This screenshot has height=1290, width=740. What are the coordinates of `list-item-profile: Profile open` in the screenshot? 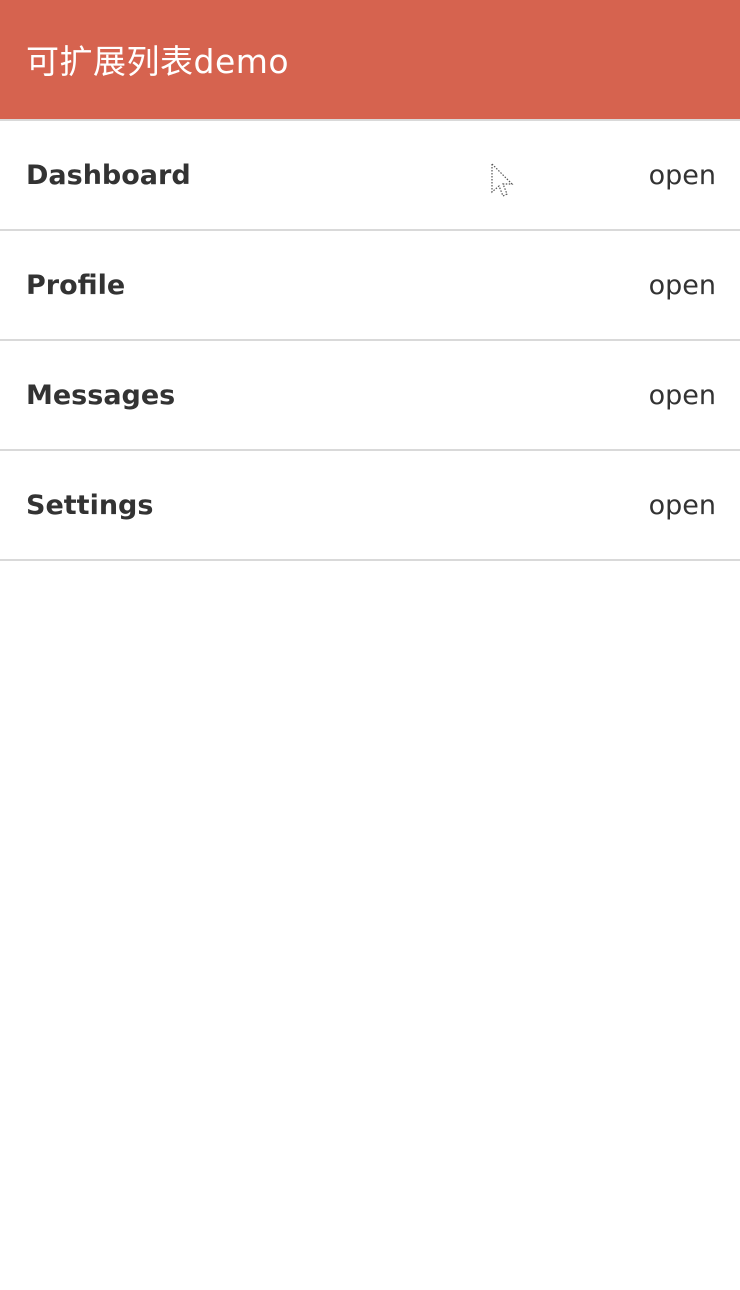 It's located at (370, 286).